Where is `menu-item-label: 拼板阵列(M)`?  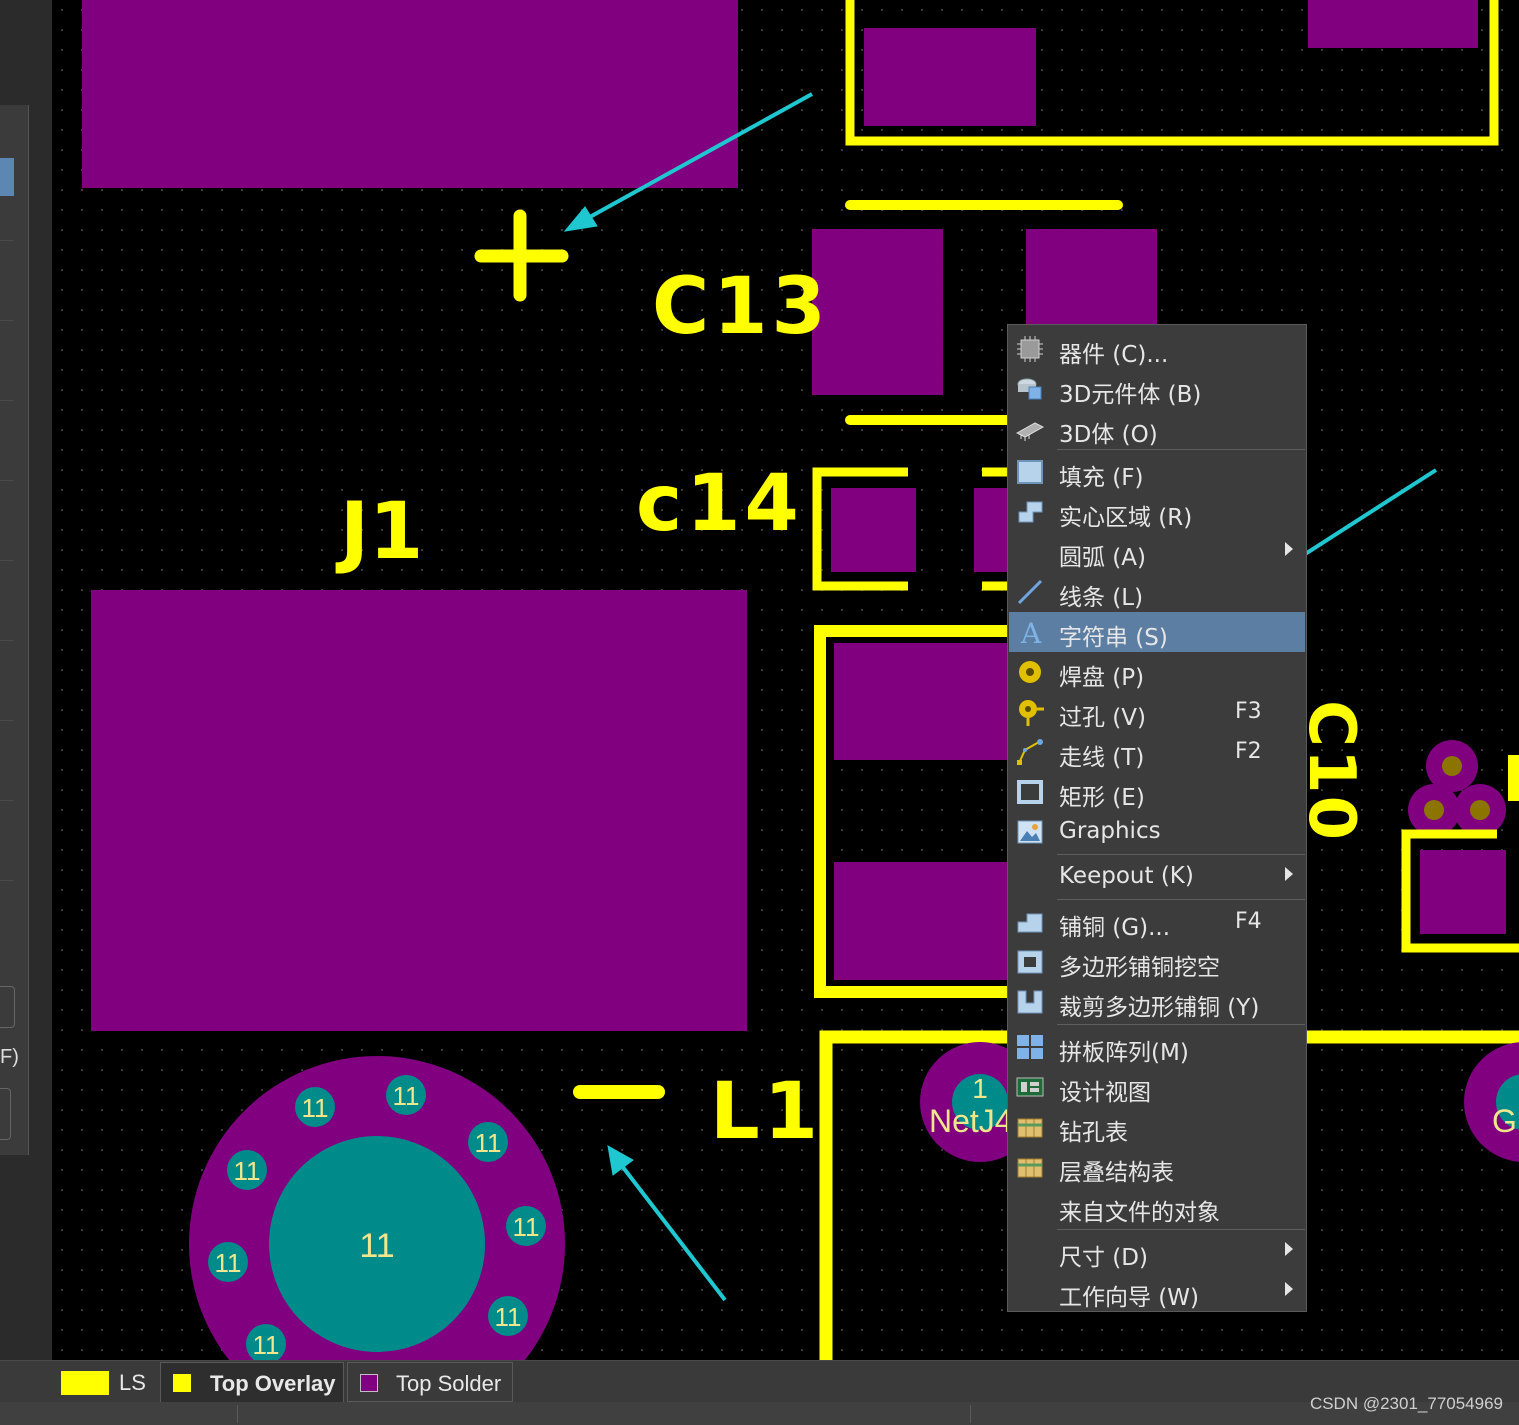
menu-item-label: 拼板阵列(M) is located at coordinates (1124, 1053).